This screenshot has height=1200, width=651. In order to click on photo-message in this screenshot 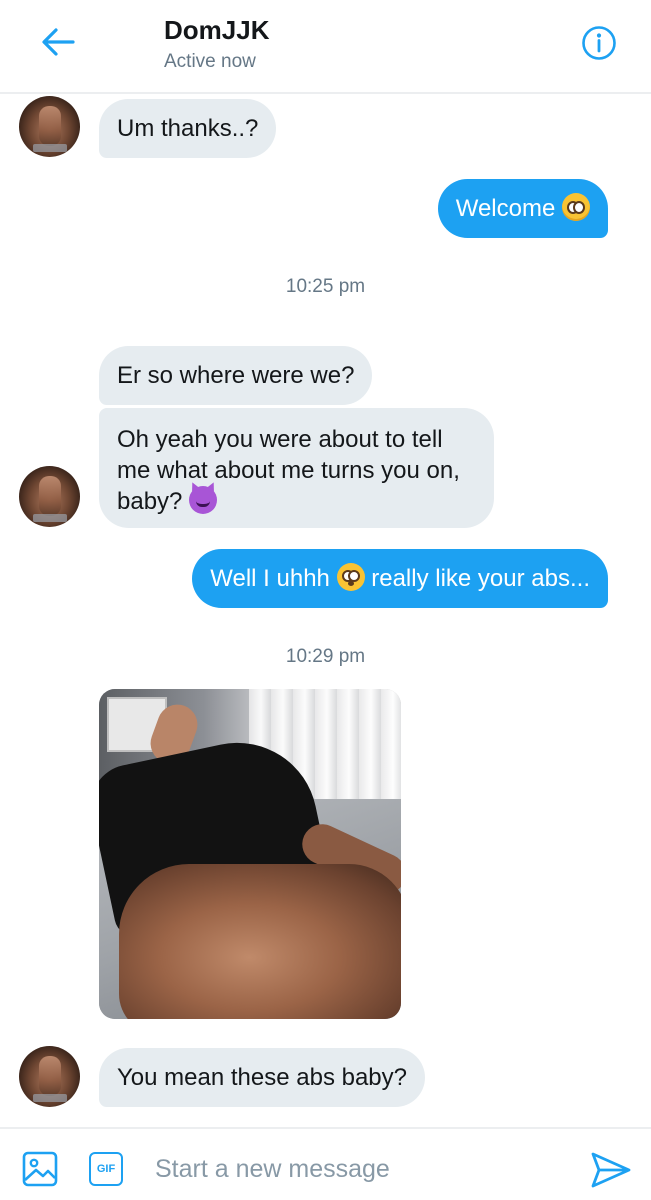, I will do `click(250, 854)`.